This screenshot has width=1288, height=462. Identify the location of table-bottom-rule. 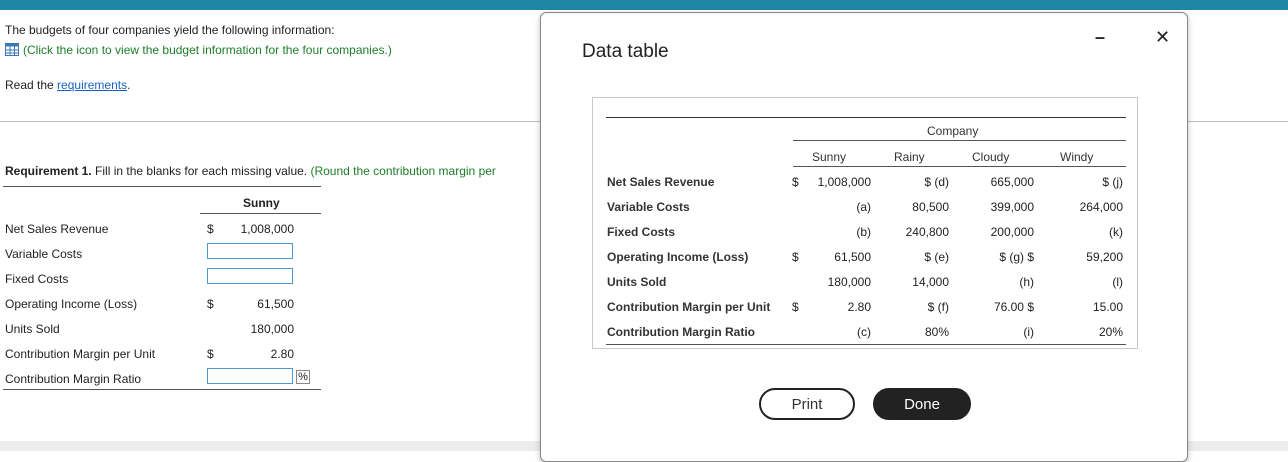
(866, 344).